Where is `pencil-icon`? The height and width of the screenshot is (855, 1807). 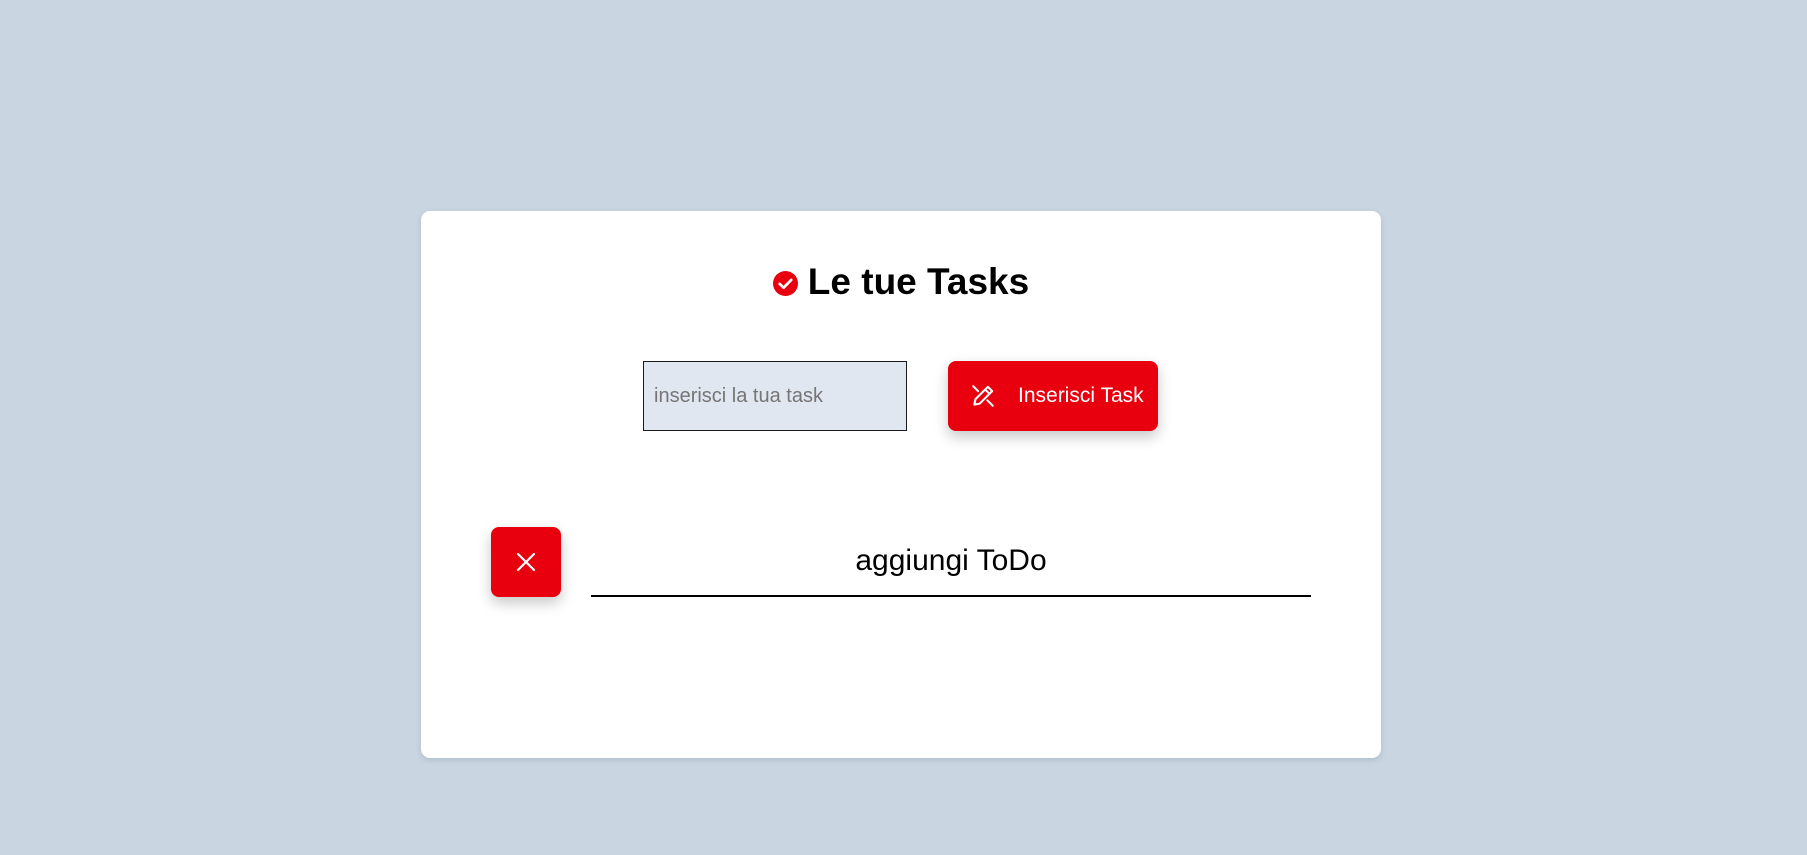
pencil-icon is located at coordinates (983, 396).